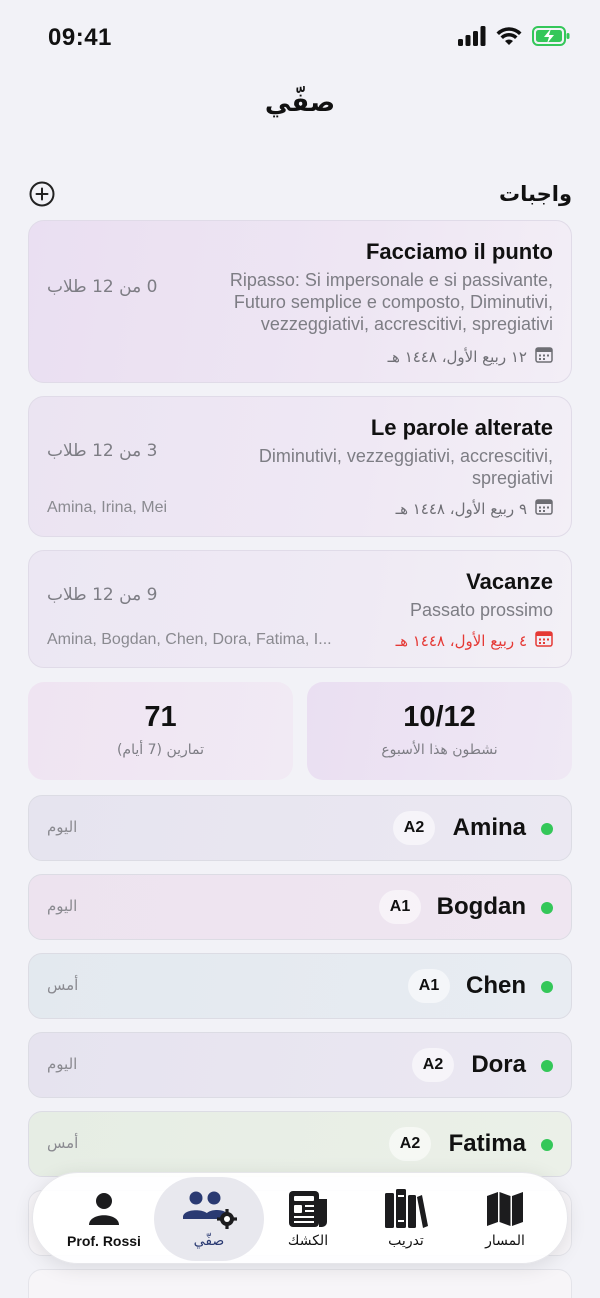  I want to click on tab-kiosk-label: الكشك, so click(308, 1241).